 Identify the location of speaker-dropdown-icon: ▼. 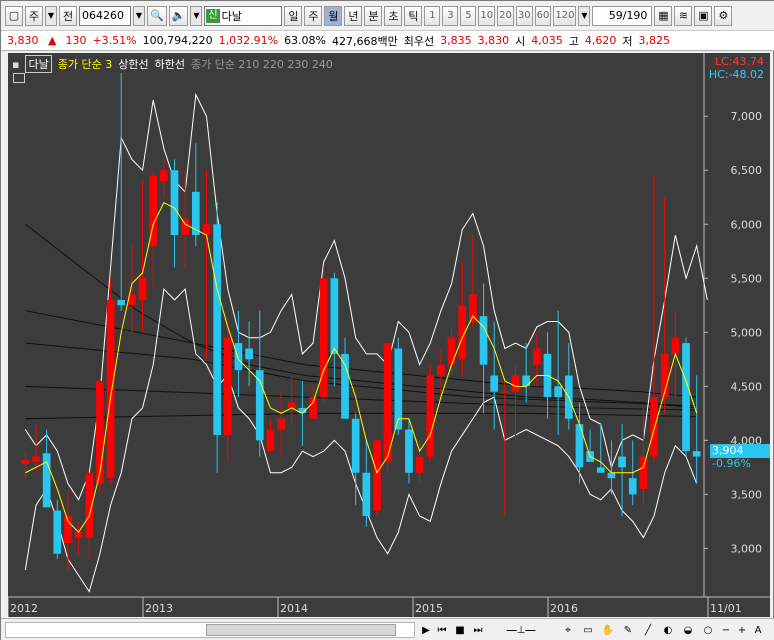
(196, 15).